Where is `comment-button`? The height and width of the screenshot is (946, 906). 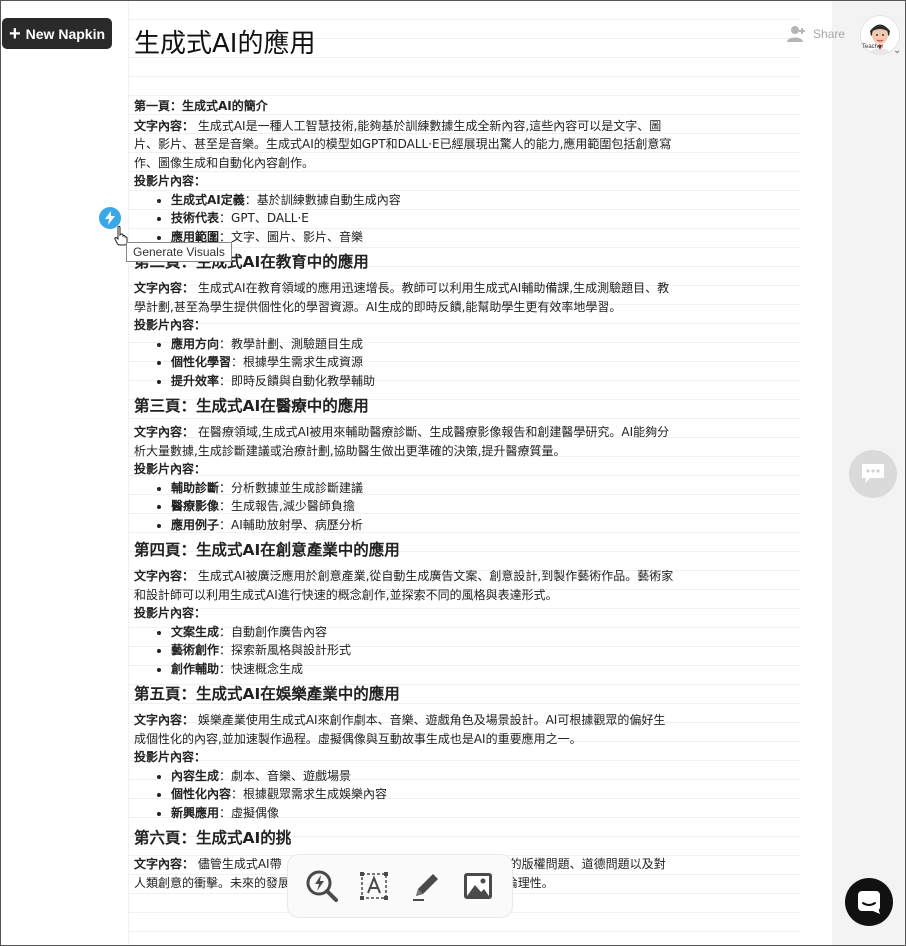
comment-button is located at coordinates (873, 474).